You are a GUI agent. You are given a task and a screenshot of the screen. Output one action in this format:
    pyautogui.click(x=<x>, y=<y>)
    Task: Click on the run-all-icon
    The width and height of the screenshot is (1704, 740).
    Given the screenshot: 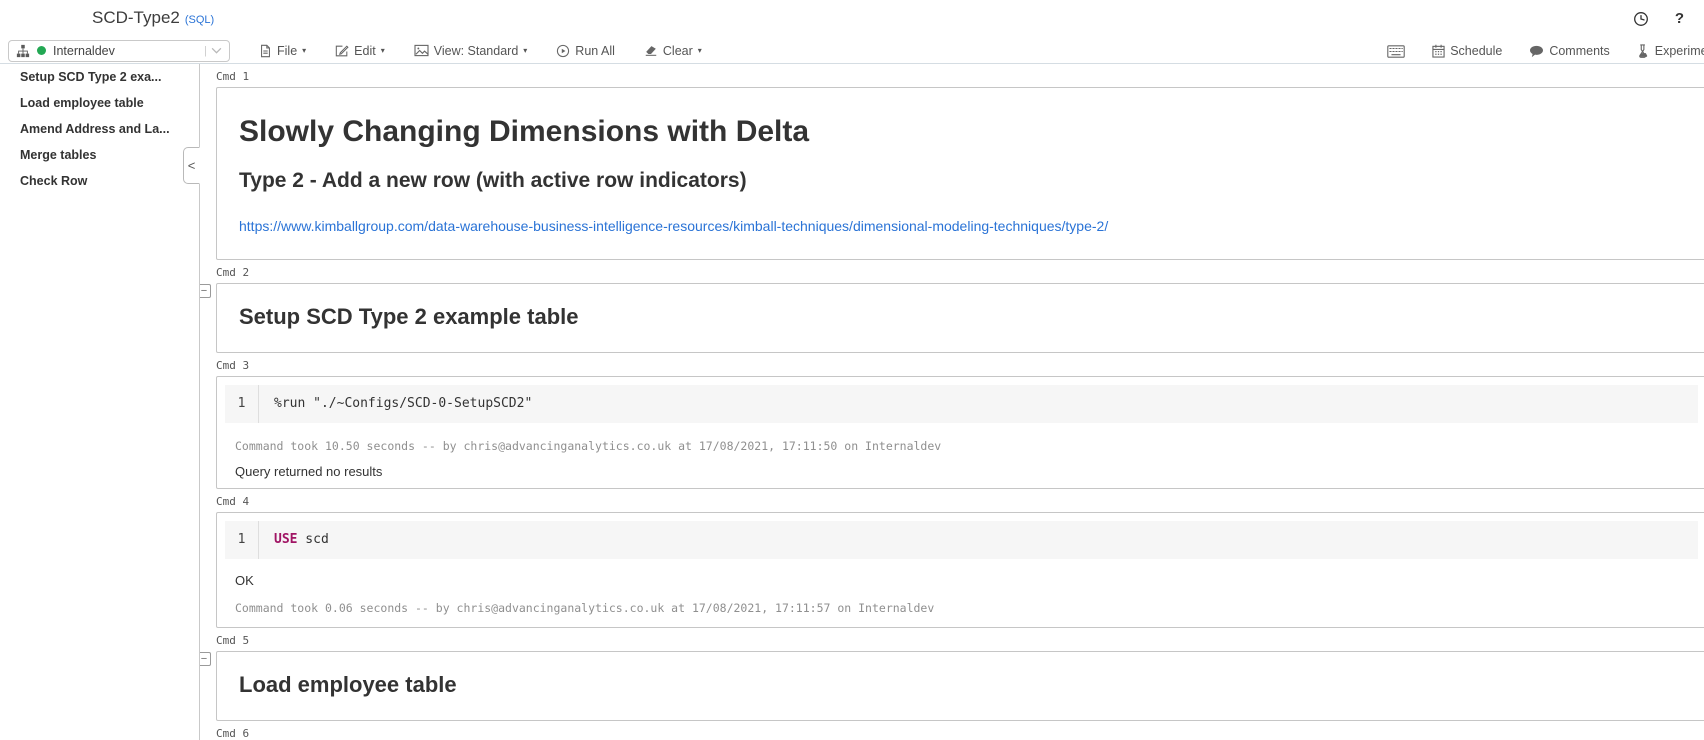 What is the action you would take?
    pyautogui.click(x=563, y=51)
    